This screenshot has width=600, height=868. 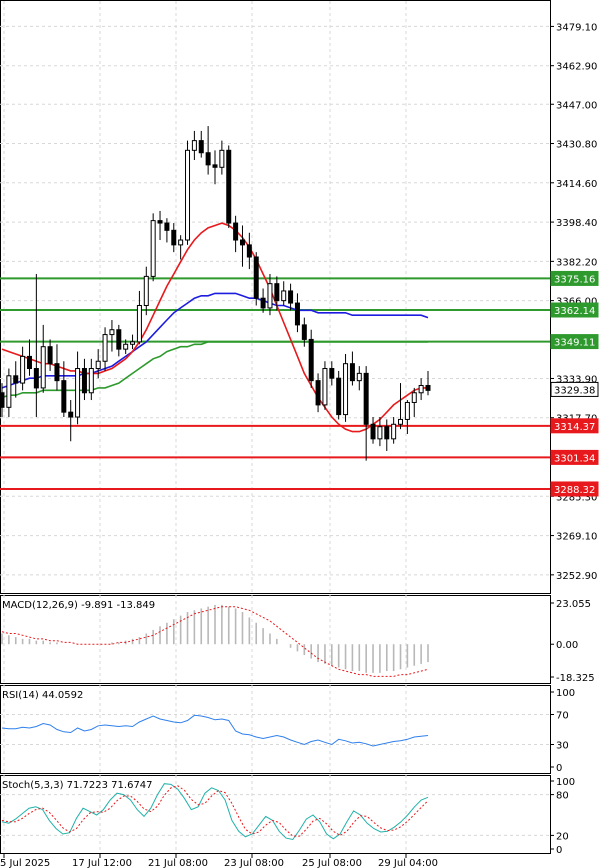 I want to click on stoch-tick-label: 100, so click(x=565, y=782).